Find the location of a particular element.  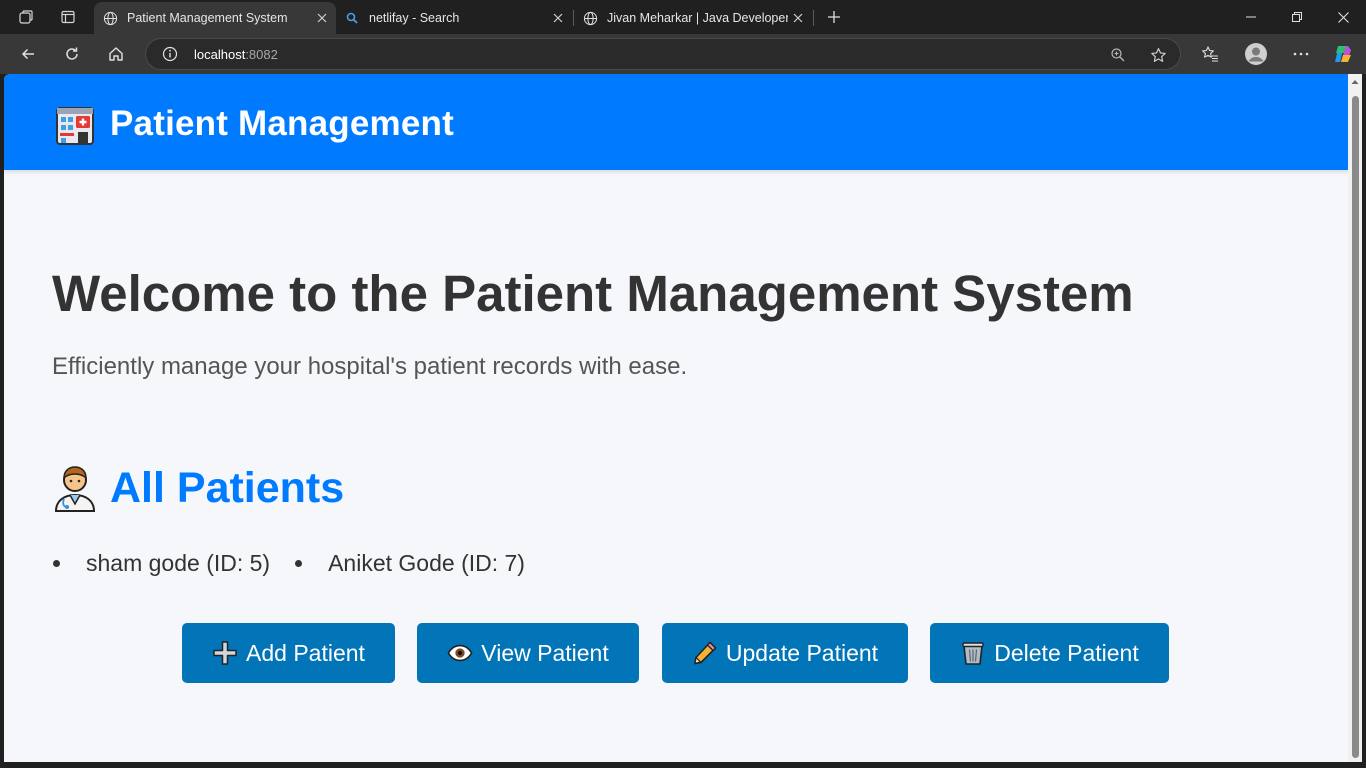

app-header: Patient Management is located at coordinates (676, 122).